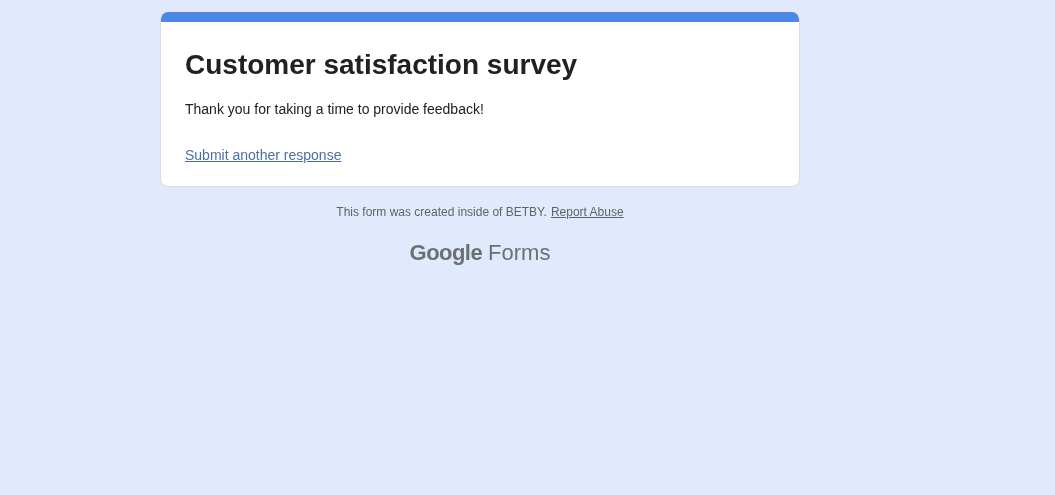 This screenshot has width=1055, height=495. I want to click on form-title: Customer satisfaction survey, so click(381, 65).